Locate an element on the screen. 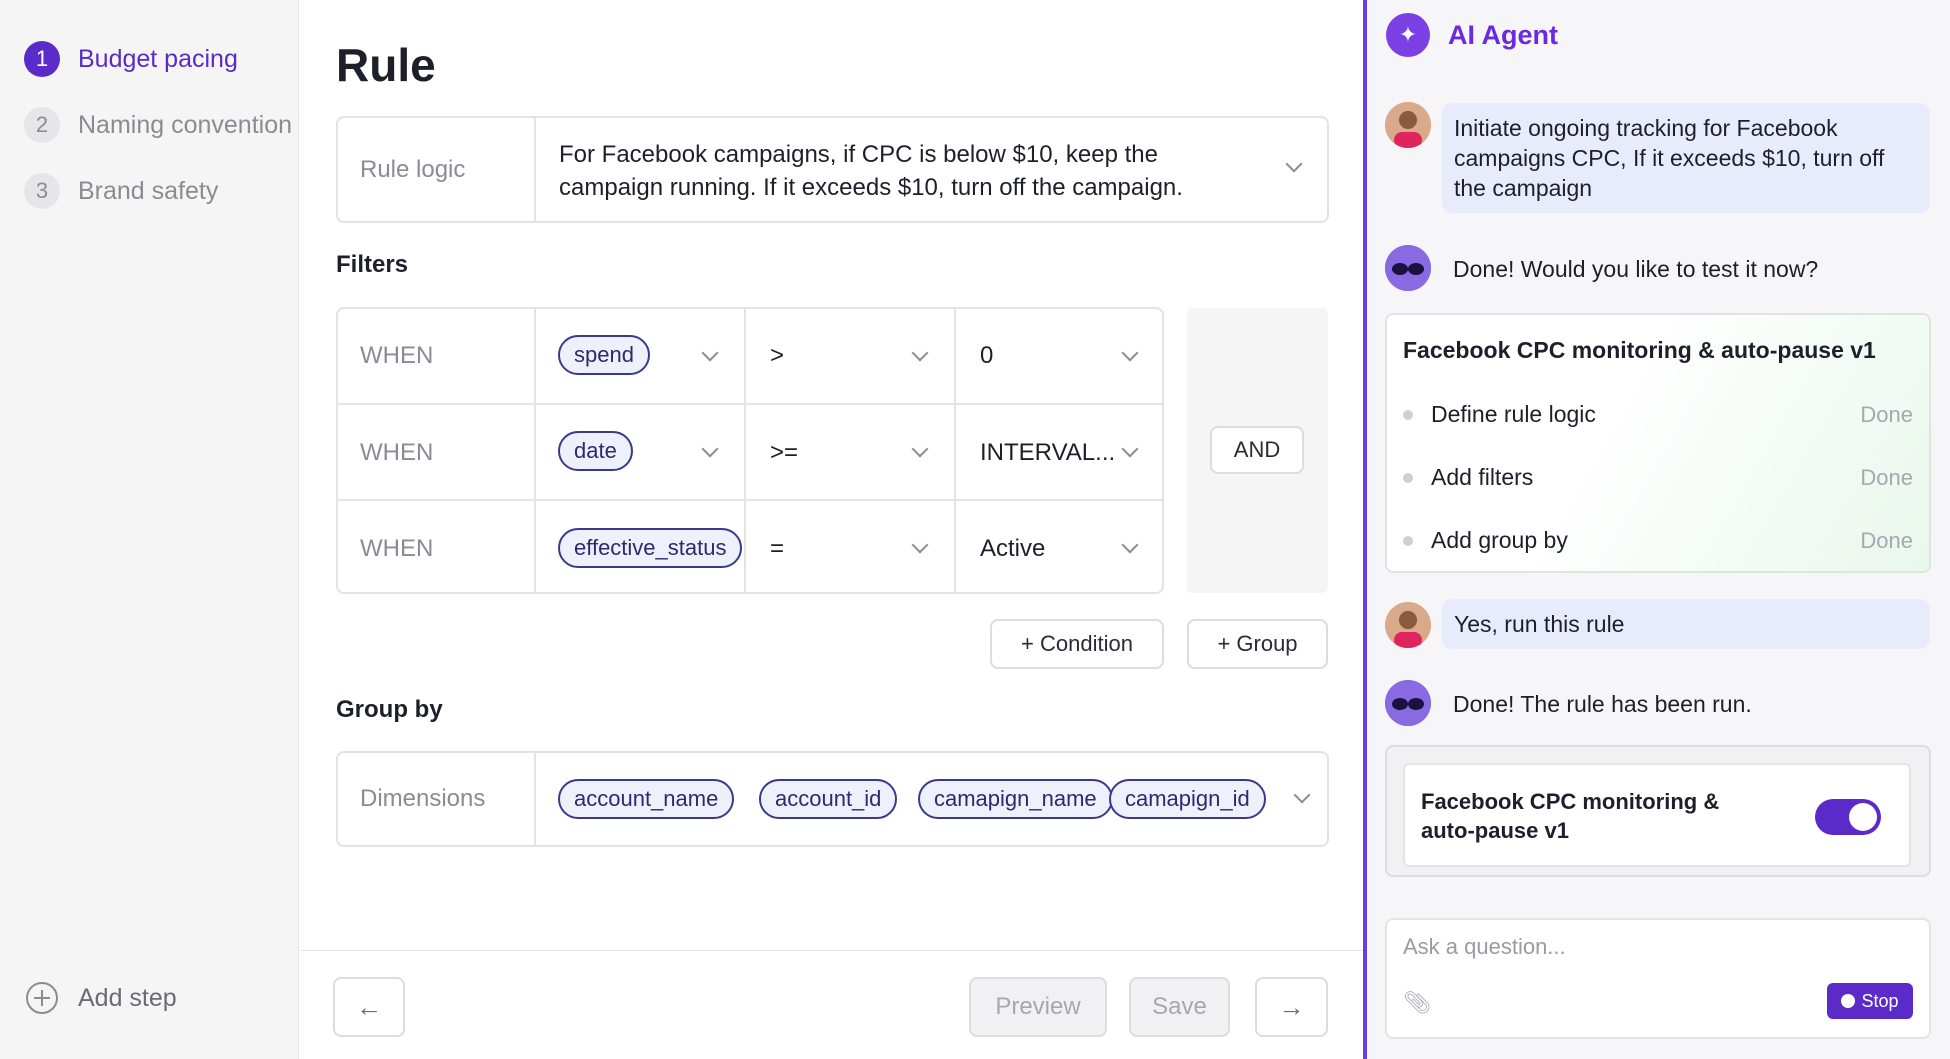 This screenshot has height=1059, width=1950. step-label: Naming convention is located at coordinates (185, 124).